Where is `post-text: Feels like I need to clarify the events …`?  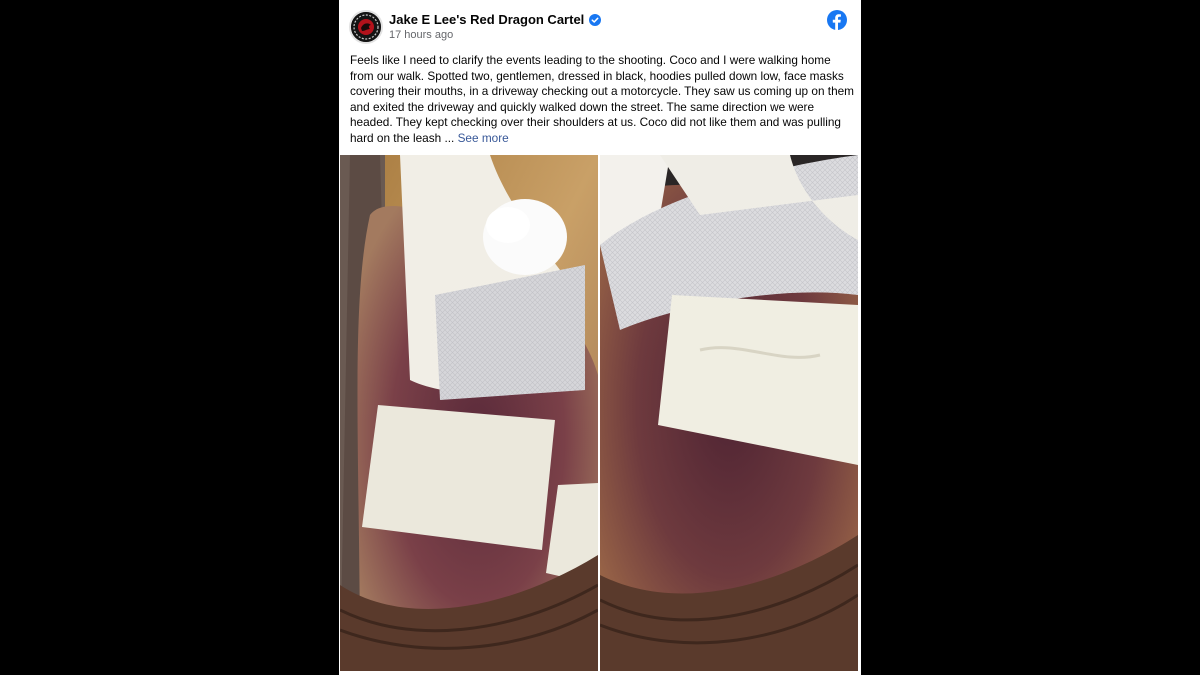
post-text: Feels like I need to clarify the events … is located at coordinates (602, 99).